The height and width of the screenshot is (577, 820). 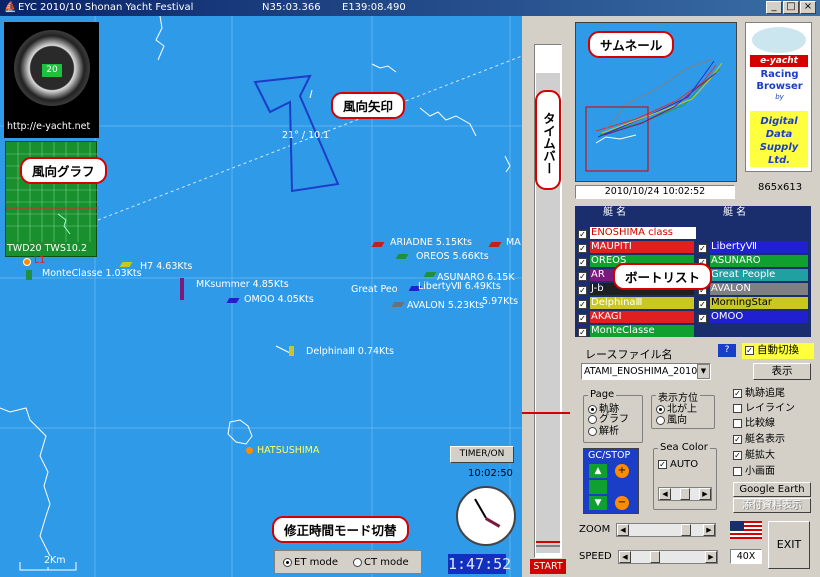 I want to click on thumbnail-map: サムネール, so click(x=656, y=102).